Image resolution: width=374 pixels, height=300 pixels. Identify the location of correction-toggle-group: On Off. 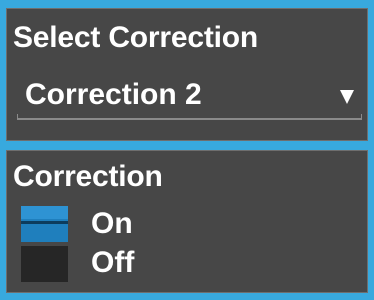
(121, 244).